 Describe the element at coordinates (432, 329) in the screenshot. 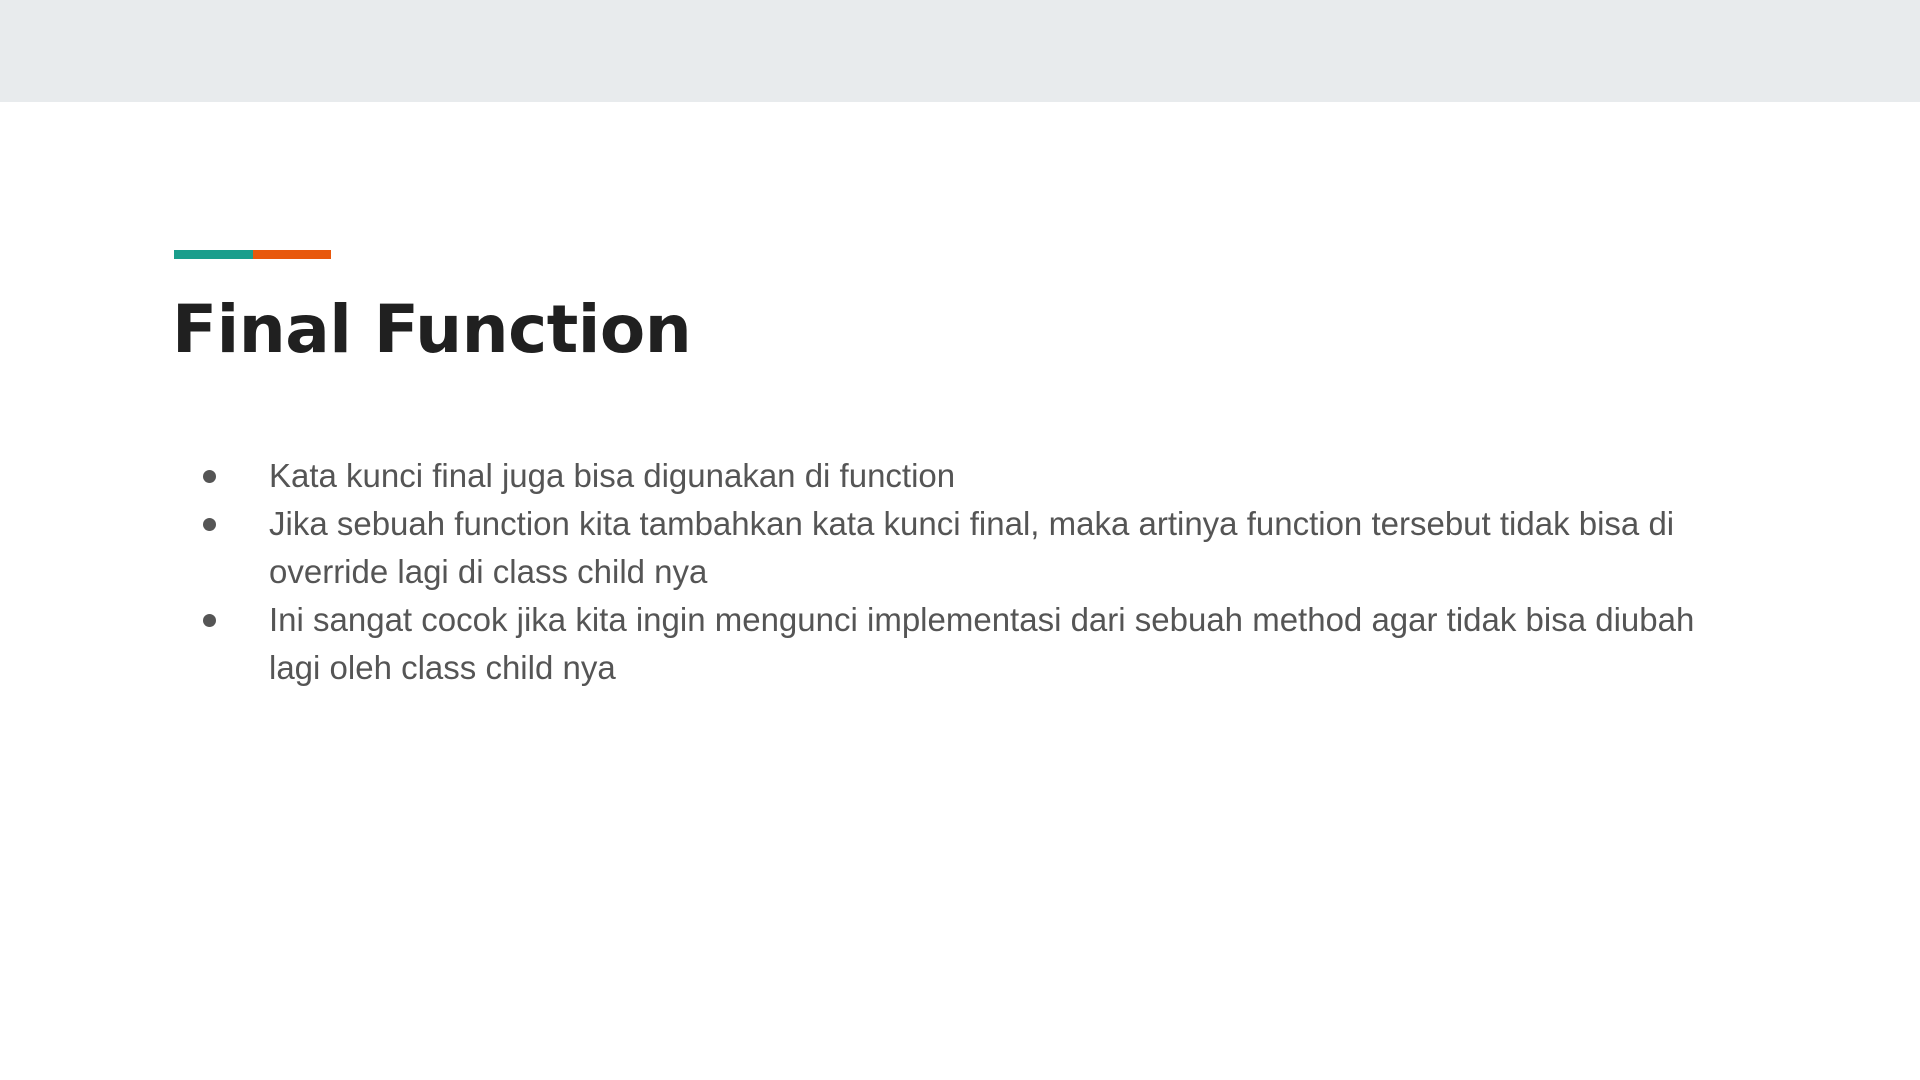

I see `slide-title: Final Function` at that location.